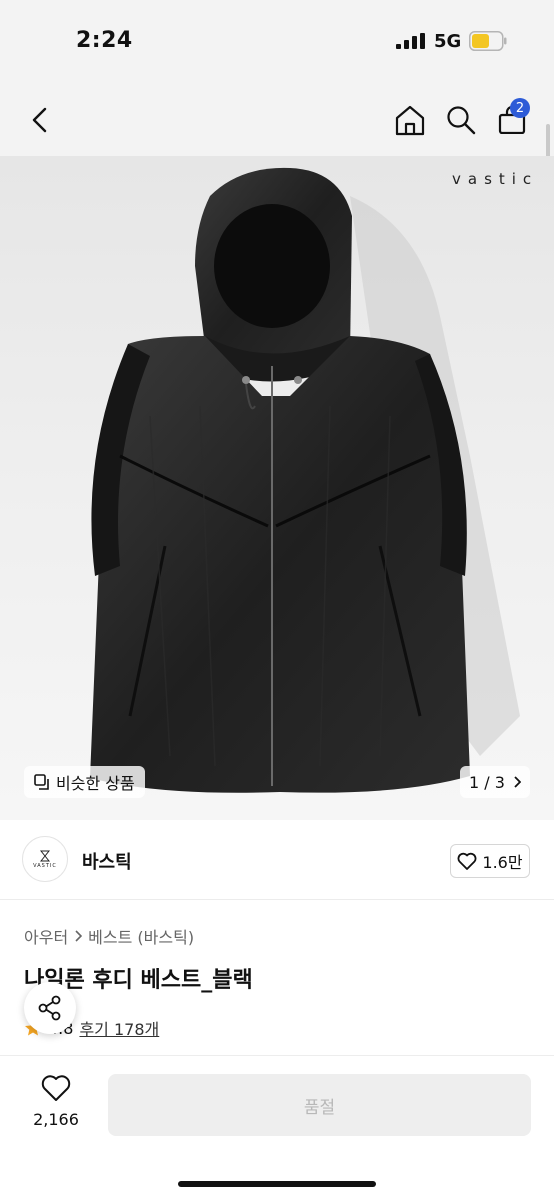 Image resolution: width=554 pixels, height=1200 pixels. What do you see at coordinates (40, 120) in the screenshot?
I see `back-icon` at bounding box center [40, 120].